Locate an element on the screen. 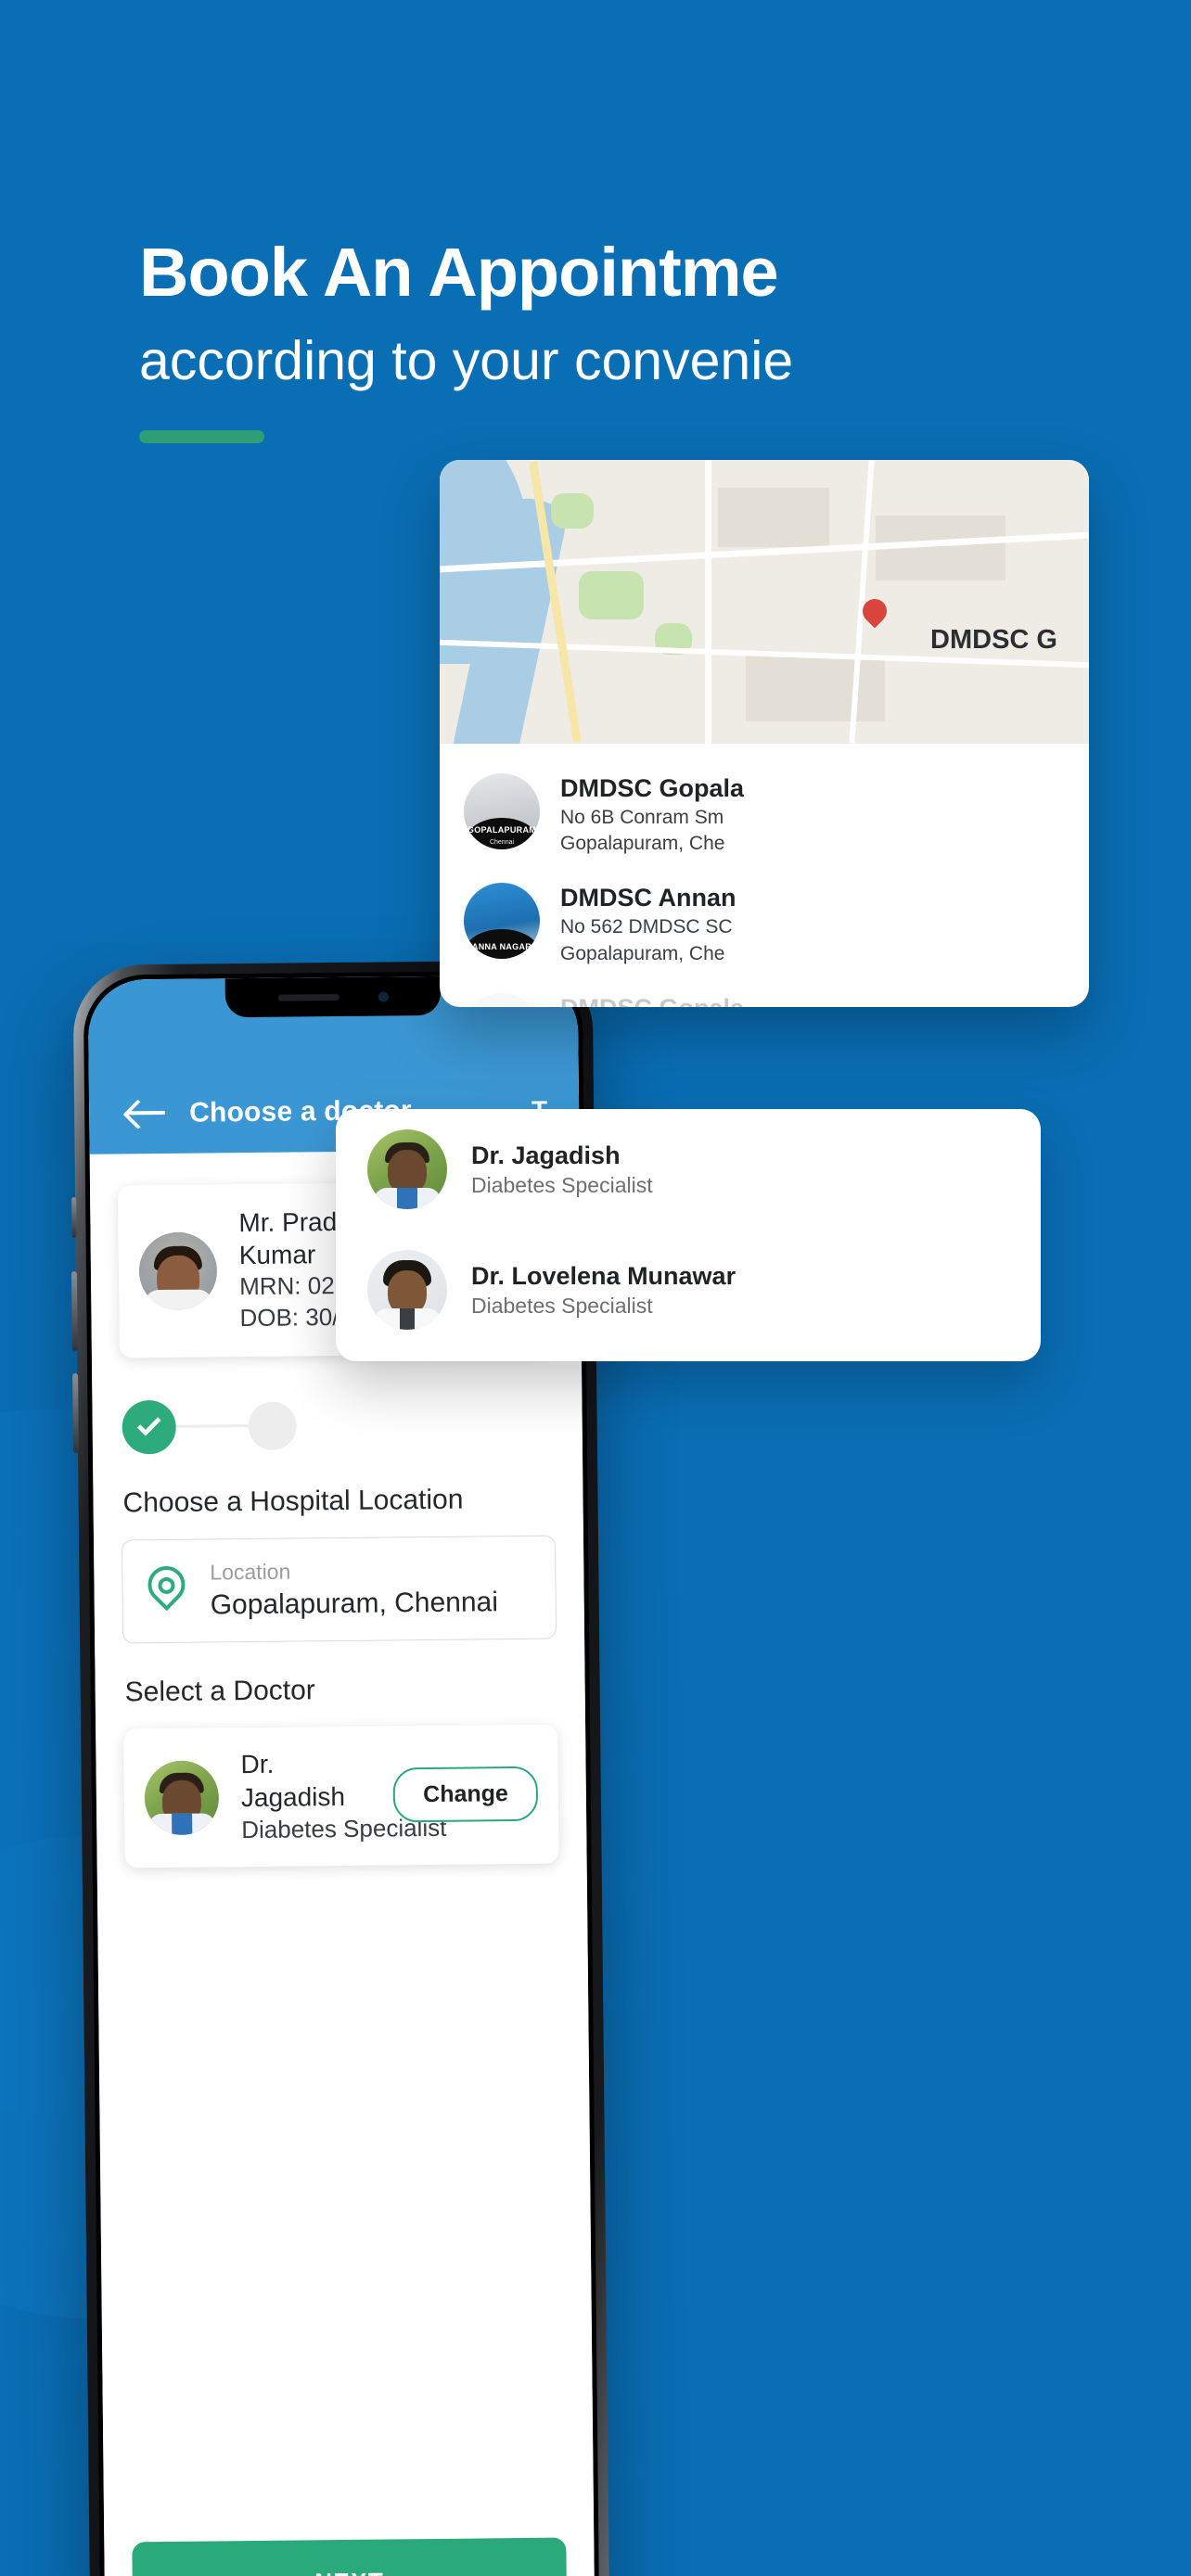 Image resolution: width=1191 pixels, height=2576 pixels. hero-accent-rule is located at coordinates (201, 436).